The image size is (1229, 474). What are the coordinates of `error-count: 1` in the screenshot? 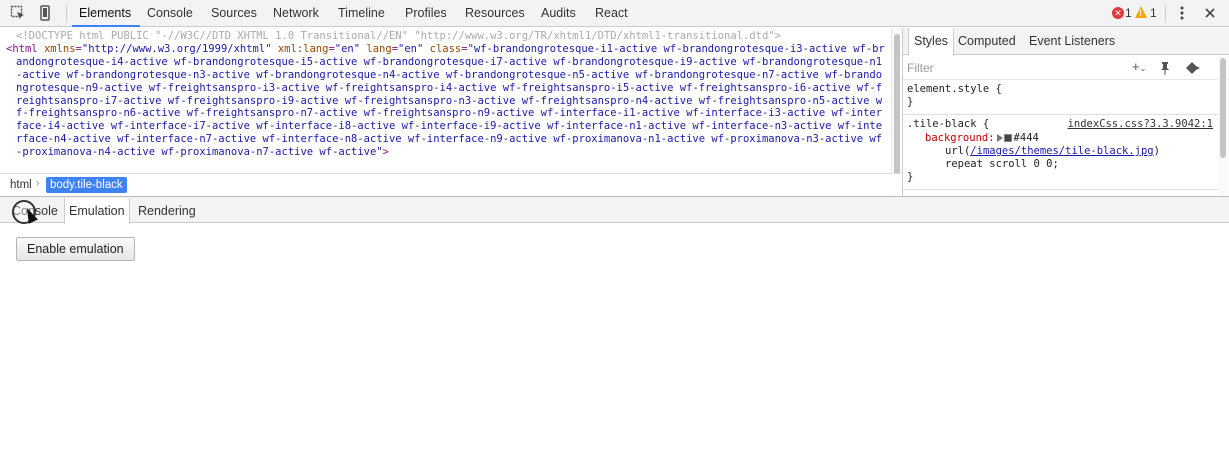 It's located at (1128, 13).